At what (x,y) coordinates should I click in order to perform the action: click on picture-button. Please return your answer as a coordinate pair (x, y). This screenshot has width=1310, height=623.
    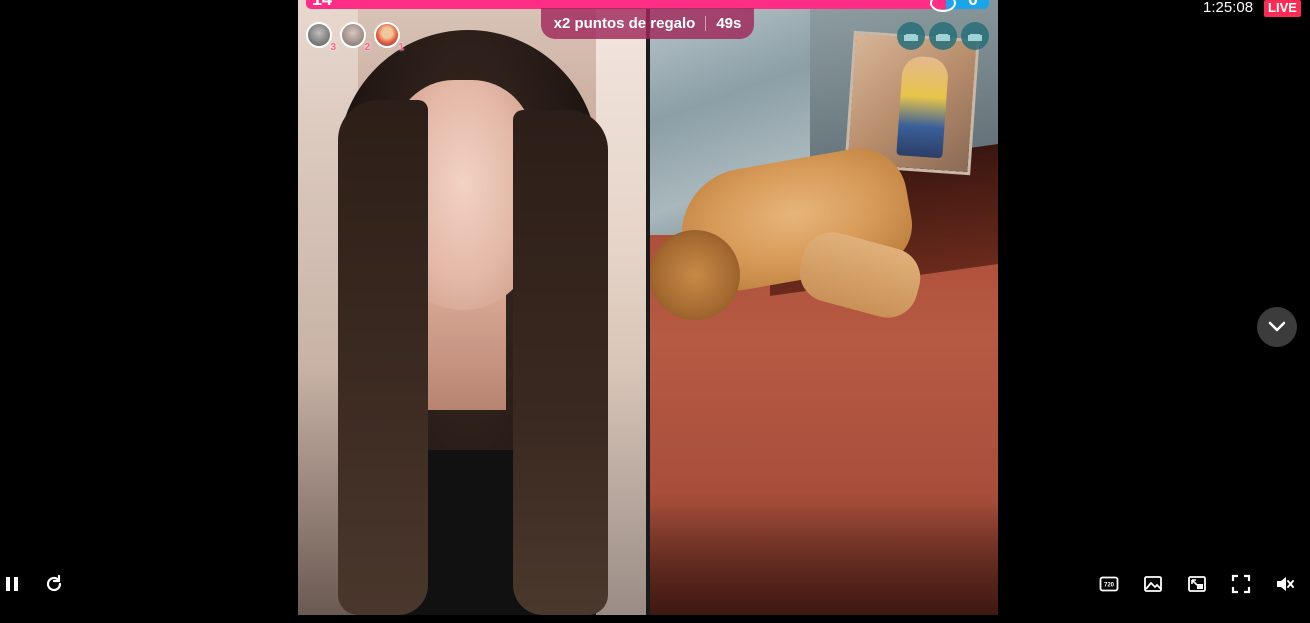
    Looking at the image, I should click on (1153, 584).